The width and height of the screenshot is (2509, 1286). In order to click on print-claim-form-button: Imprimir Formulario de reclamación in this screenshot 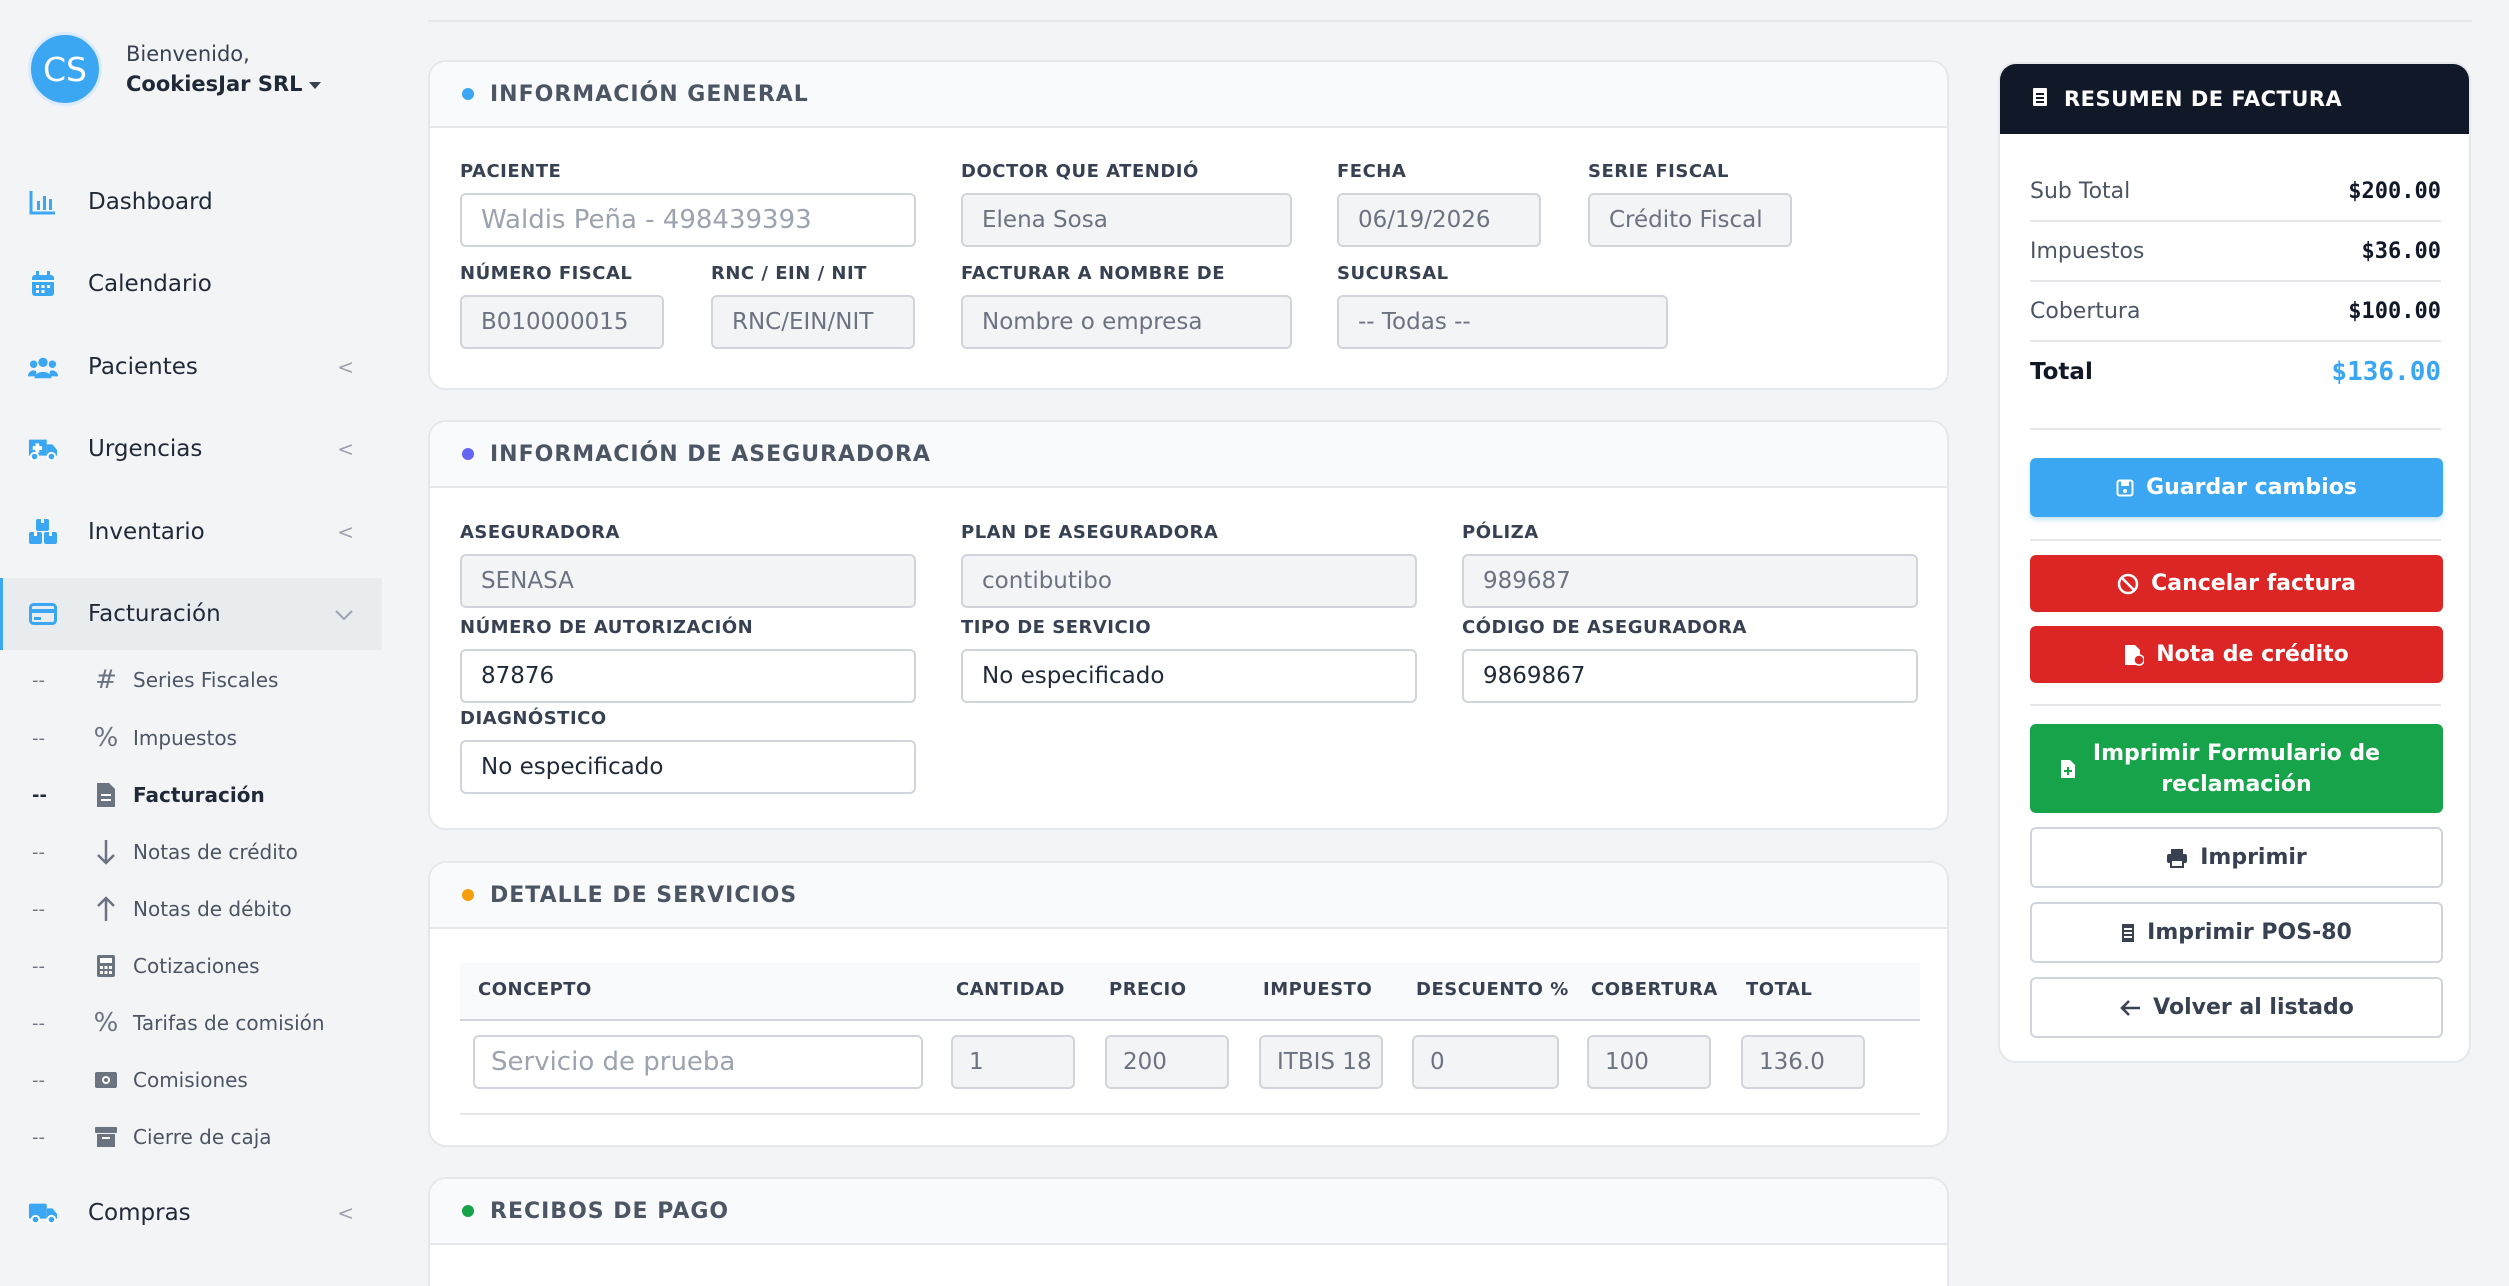, I will do `click(2236, 768)`.